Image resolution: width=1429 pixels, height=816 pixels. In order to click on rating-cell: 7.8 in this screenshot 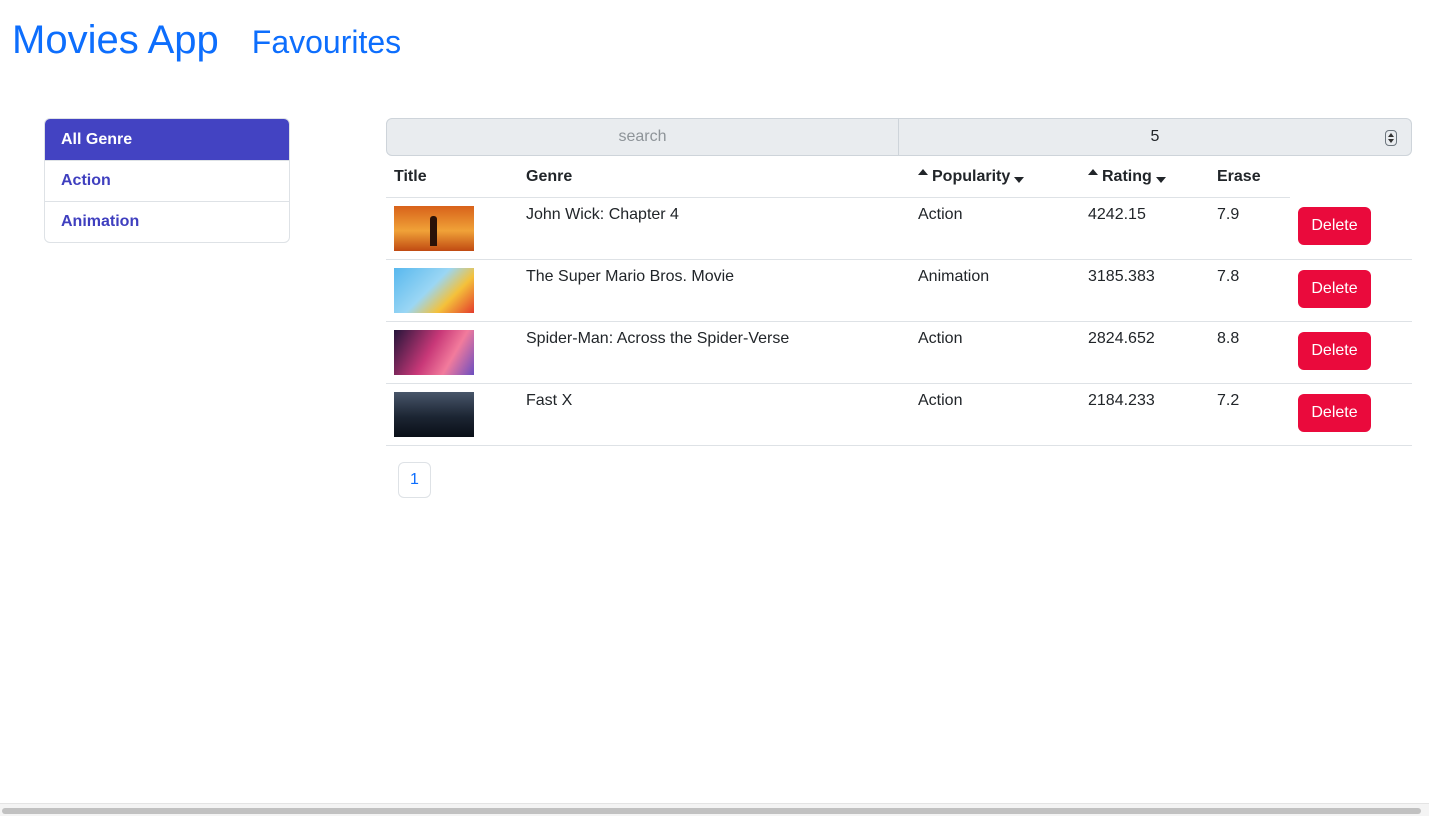, I will do `click(1249, 290)`.